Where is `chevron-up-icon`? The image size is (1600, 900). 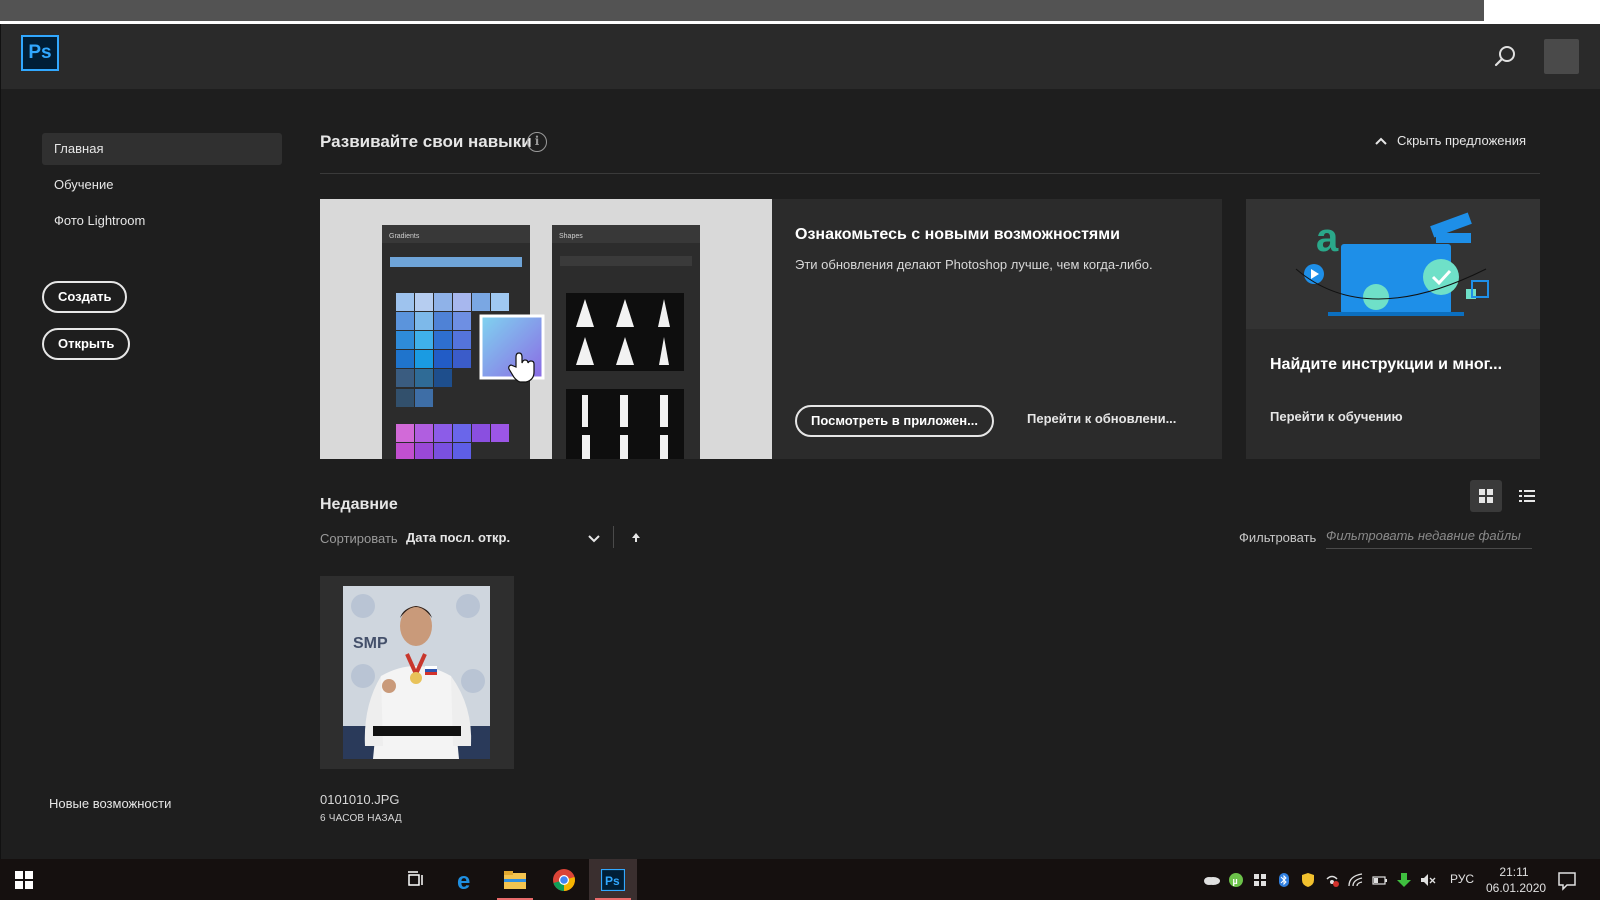
chevron-up-icon is located at coordinates (1381, 141).